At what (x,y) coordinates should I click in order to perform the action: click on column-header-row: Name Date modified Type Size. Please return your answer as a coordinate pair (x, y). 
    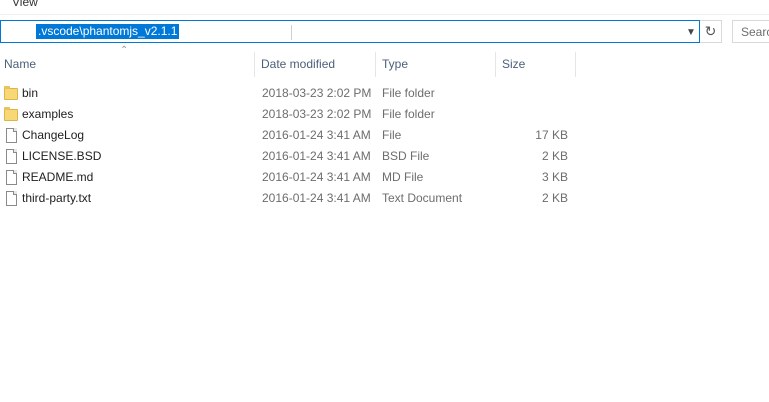
    Looking at the image, I should click on (384, 64).